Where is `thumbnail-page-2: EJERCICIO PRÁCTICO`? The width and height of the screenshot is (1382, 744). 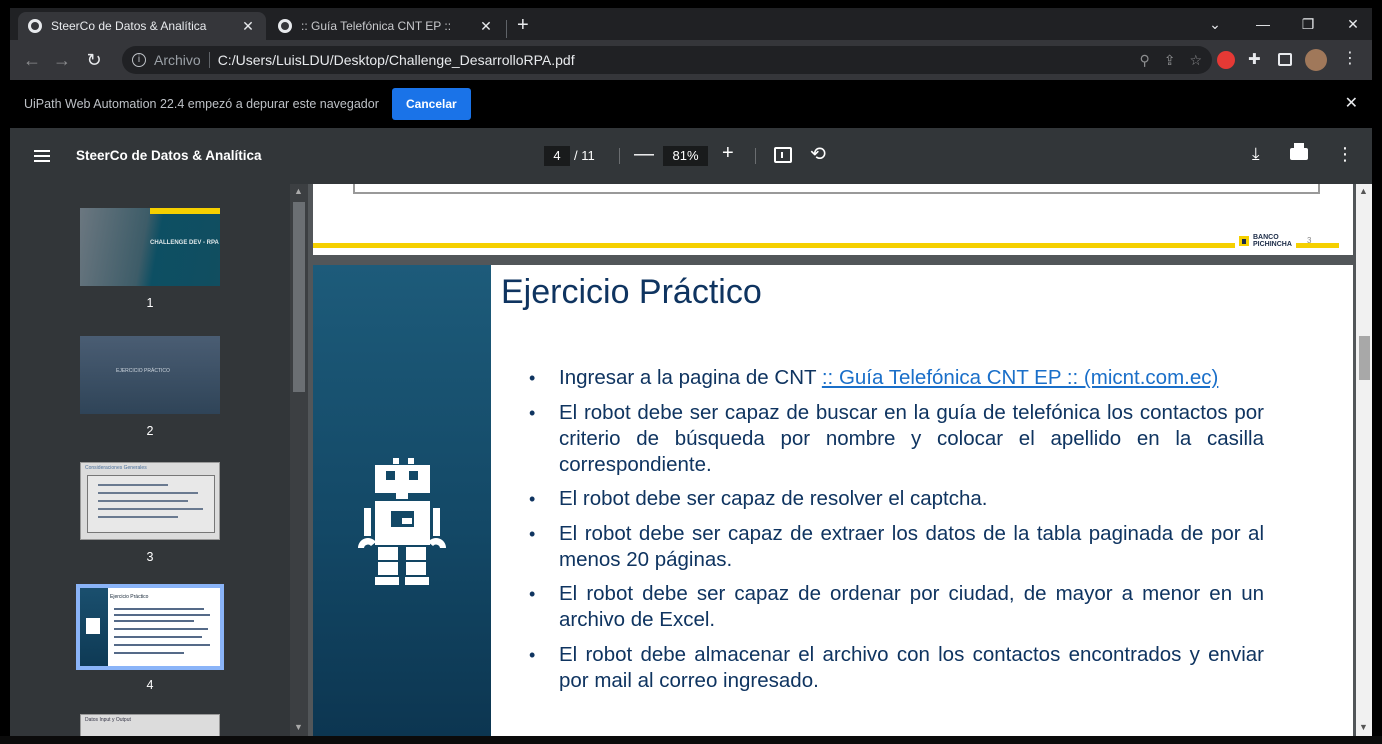 thumbnail-page-2: EJERCICIO PRÁCTICO is located at coordinates (150, 375).